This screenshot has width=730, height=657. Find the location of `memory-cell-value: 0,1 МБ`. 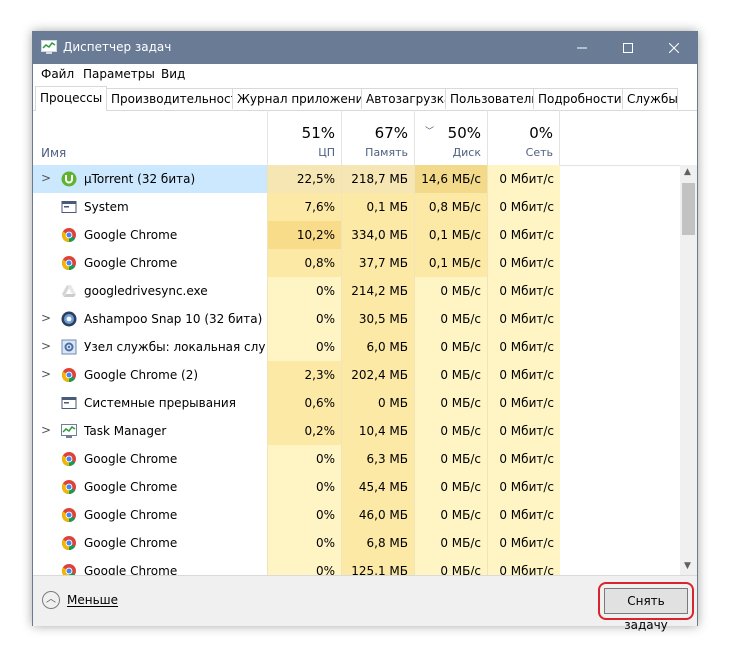

memory-cell-value: 0,1 МБ is located at coordinates (387, 207).